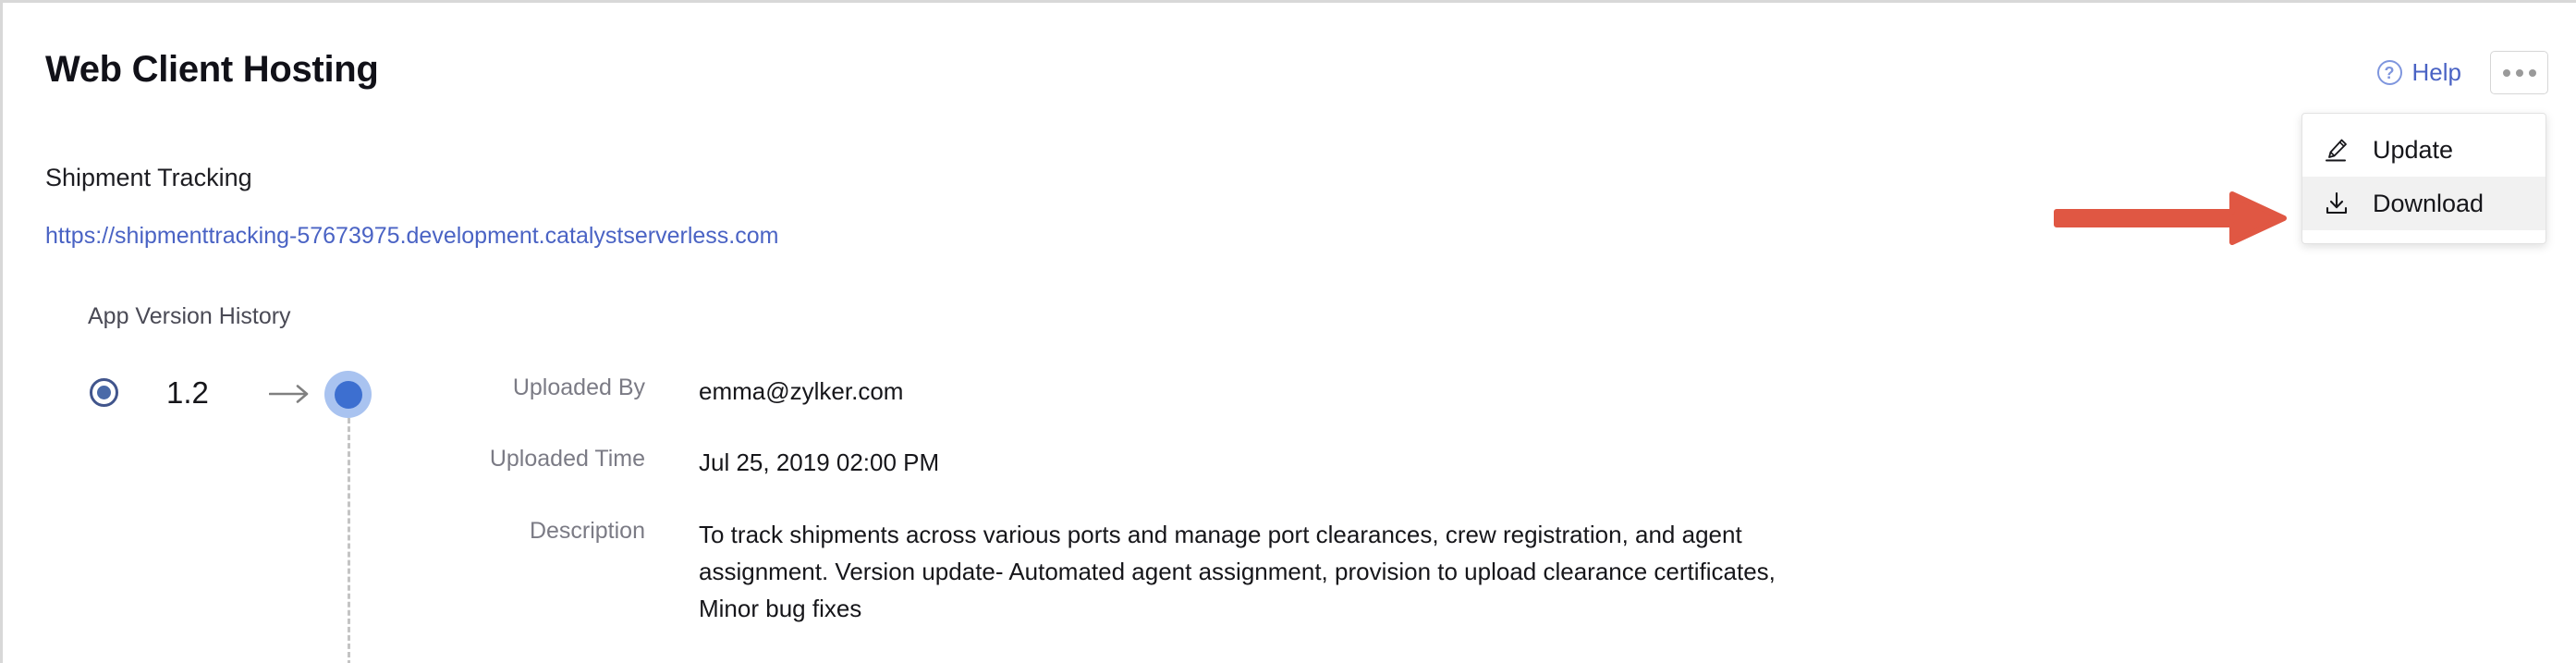 This screenshot has height=663, width=2576. I want to click on version-history-label: App Version History, so click(189, 316).